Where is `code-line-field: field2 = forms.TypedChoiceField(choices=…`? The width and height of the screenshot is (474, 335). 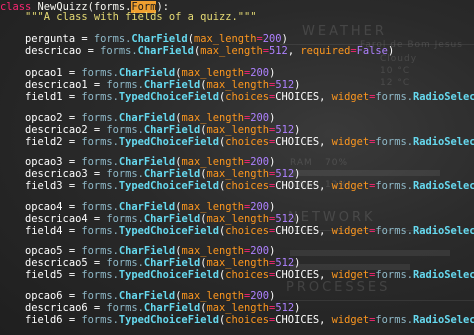
code-line-field: field2 = forms.TypedChoiceField(choices=… is located at coordinates (237, 142).